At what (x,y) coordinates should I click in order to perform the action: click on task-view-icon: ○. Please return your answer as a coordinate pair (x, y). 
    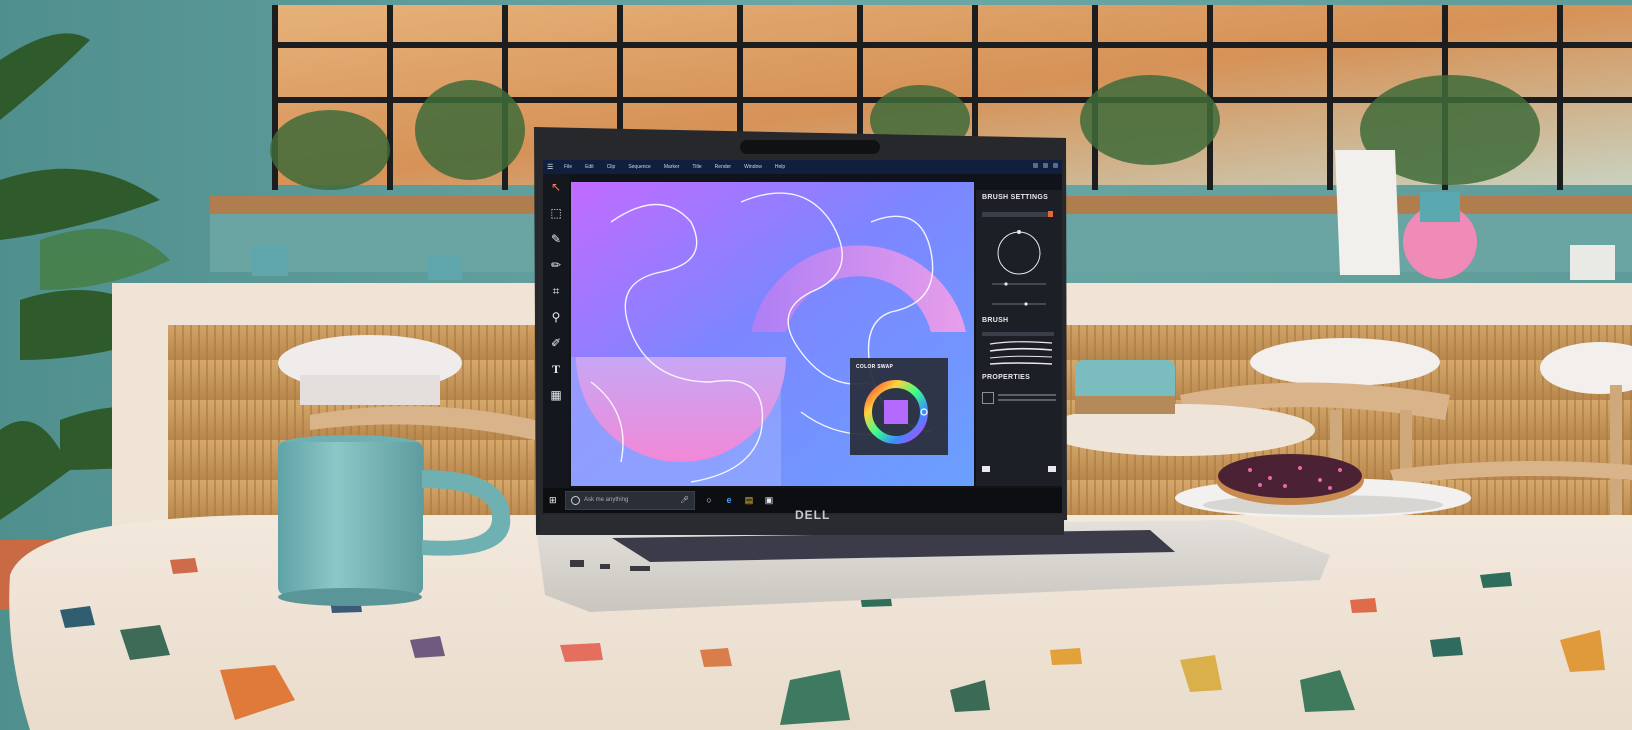
    Looking at the image, I should click on (709, 500).